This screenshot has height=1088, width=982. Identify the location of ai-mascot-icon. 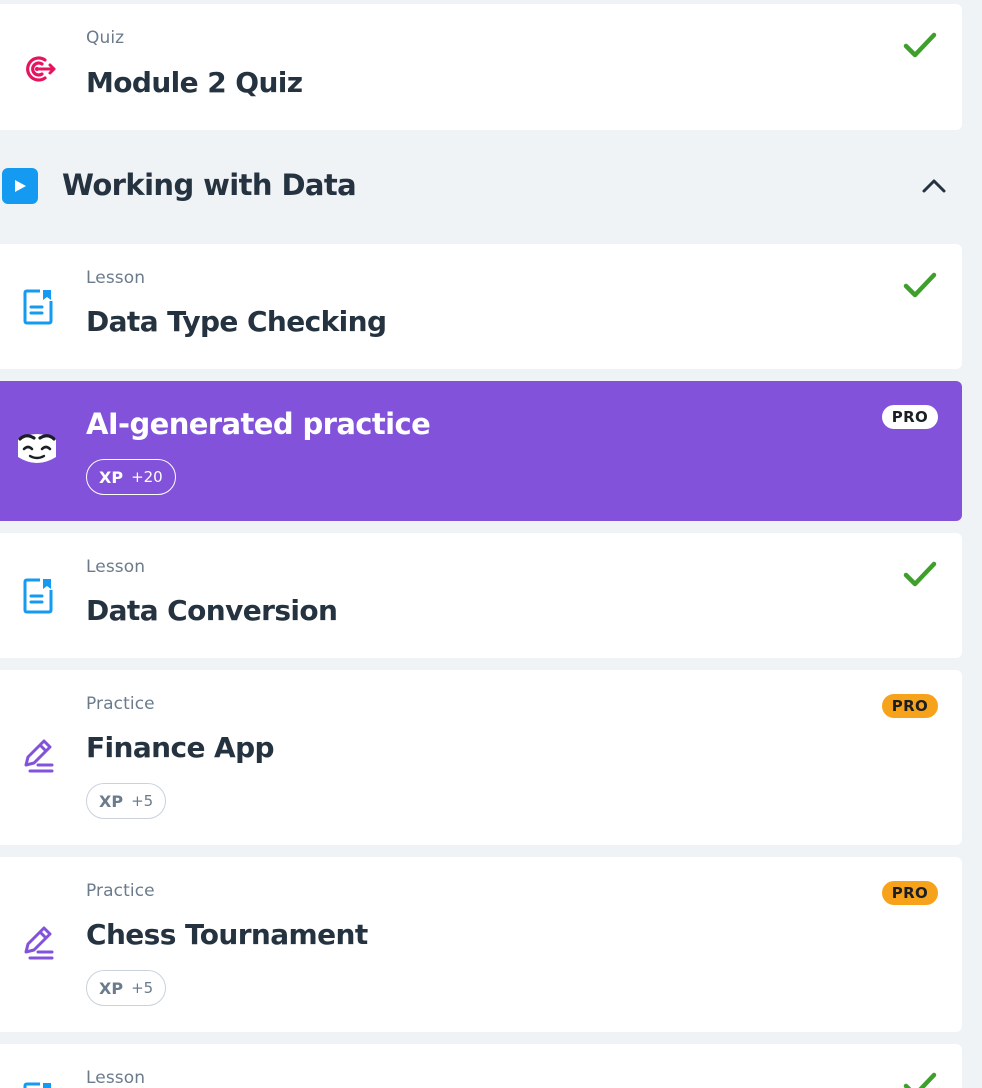
(37, 449).